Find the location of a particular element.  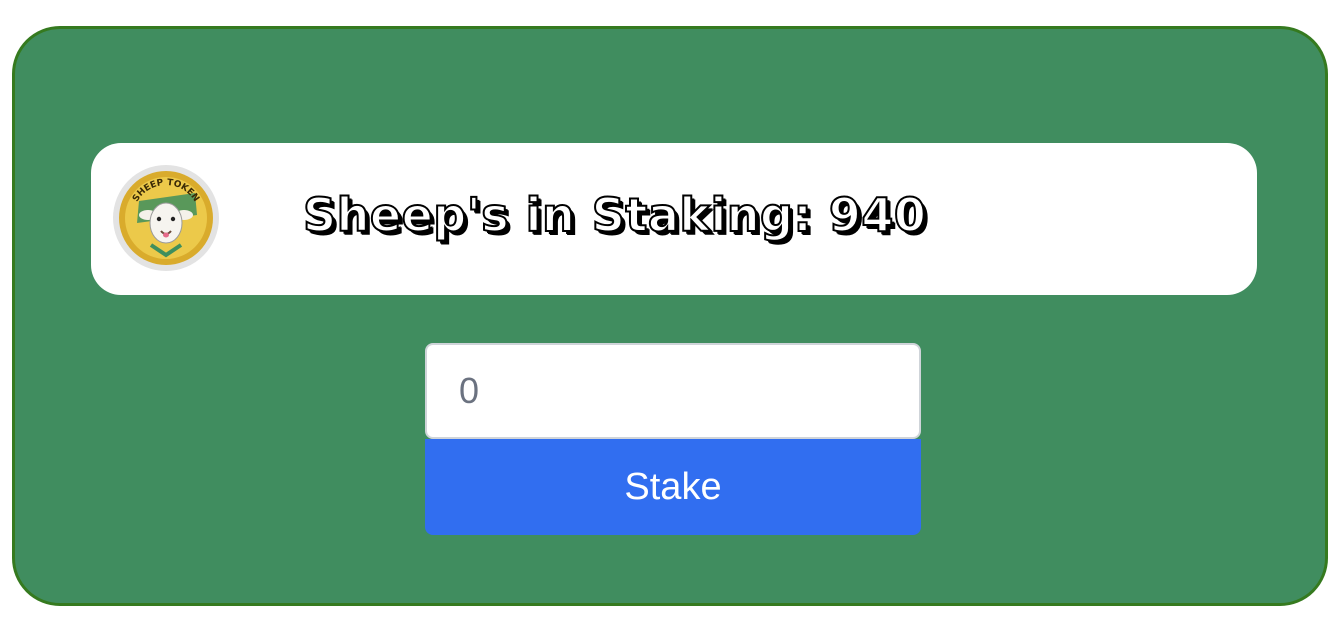

stake-button: Stake is located at coordinates (673, 487).